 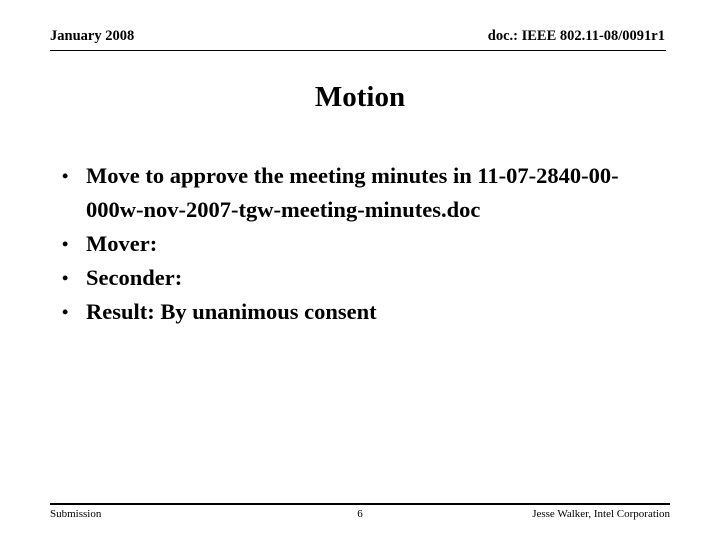 What do you see at coordinates (231, 311) in the screenshot?
I see `list-item-text: Result: By unanimous consent` at bounding box center [231, 311].